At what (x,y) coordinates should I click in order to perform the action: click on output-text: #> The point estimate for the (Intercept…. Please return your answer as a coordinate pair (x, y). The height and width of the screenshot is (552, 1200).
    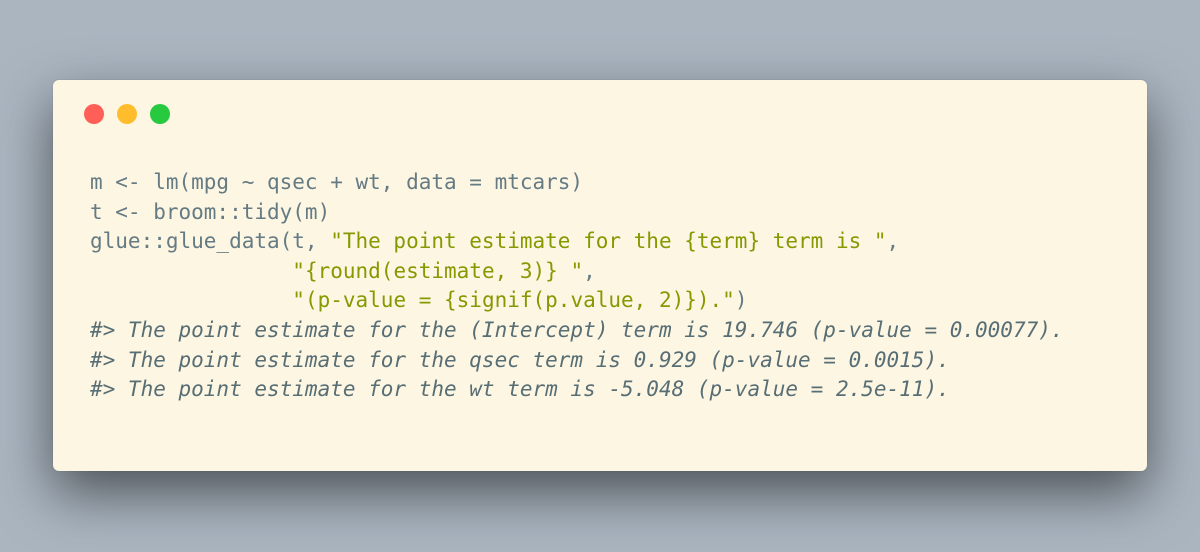
    Looking at the image, I should click on (577, 329).